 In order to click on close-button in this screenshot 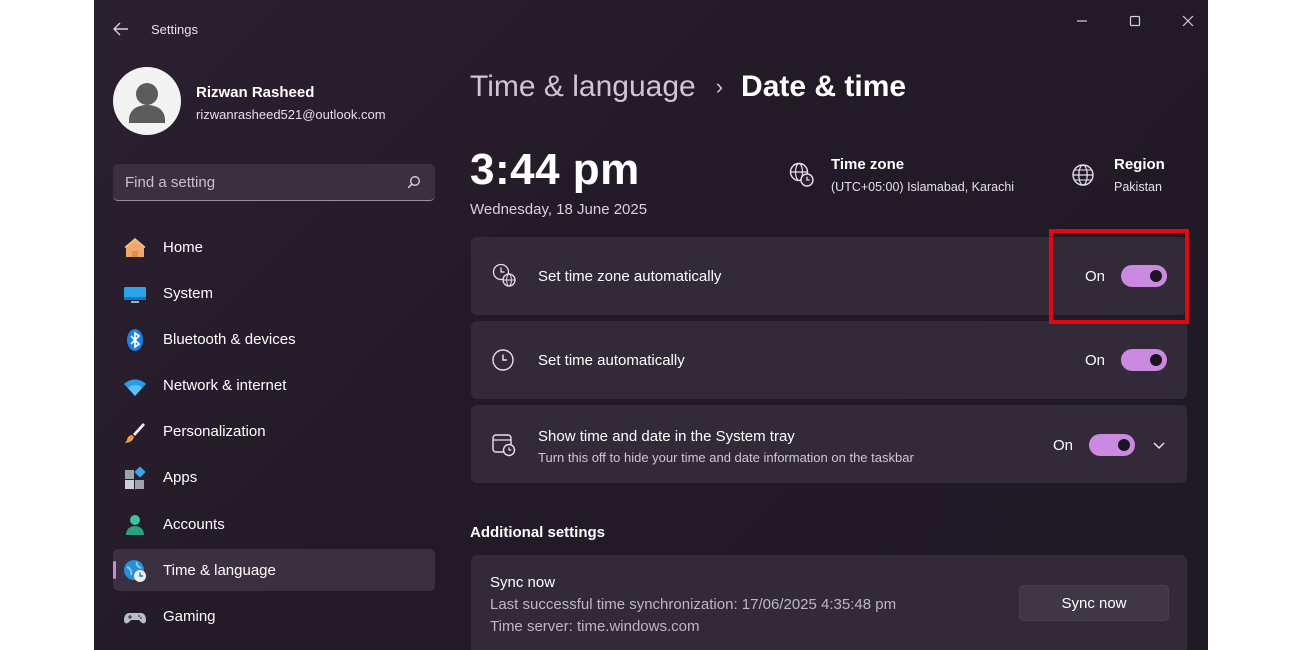, I will do `click(1186, 21)`.